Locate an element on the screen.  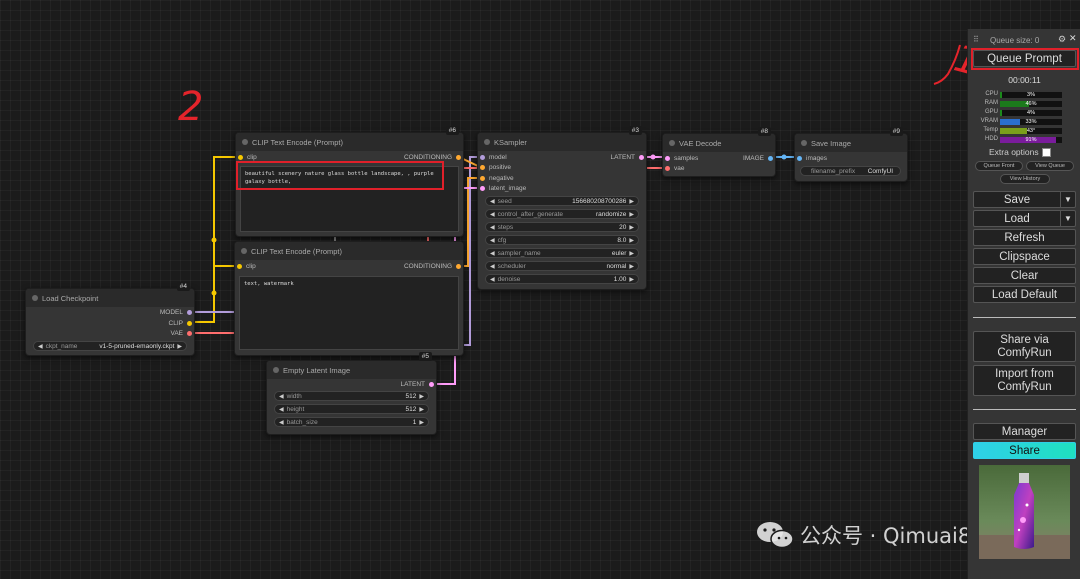
node-title-bar: Save Image #9 is located at coordinates (851, 139).